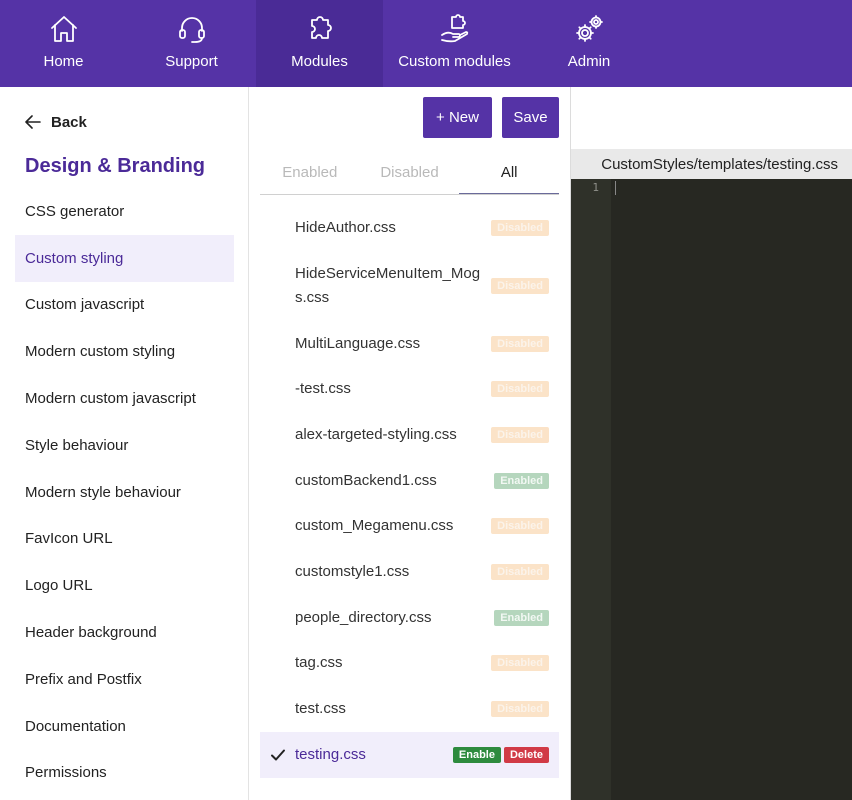  What do you see at coordinates (323, 389) in the screenshot?
I see `file-name: -test.css` at bounding box center [323, 389].